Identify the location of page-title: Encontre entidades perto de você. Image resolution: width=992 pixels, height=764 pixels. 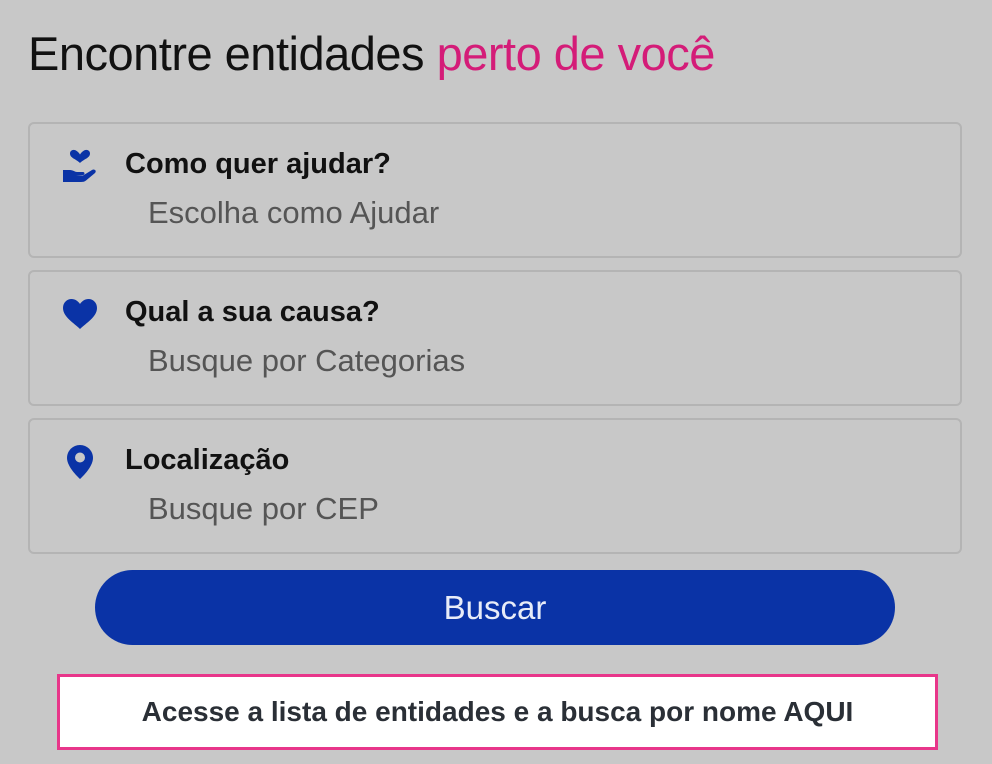
(371, 53).